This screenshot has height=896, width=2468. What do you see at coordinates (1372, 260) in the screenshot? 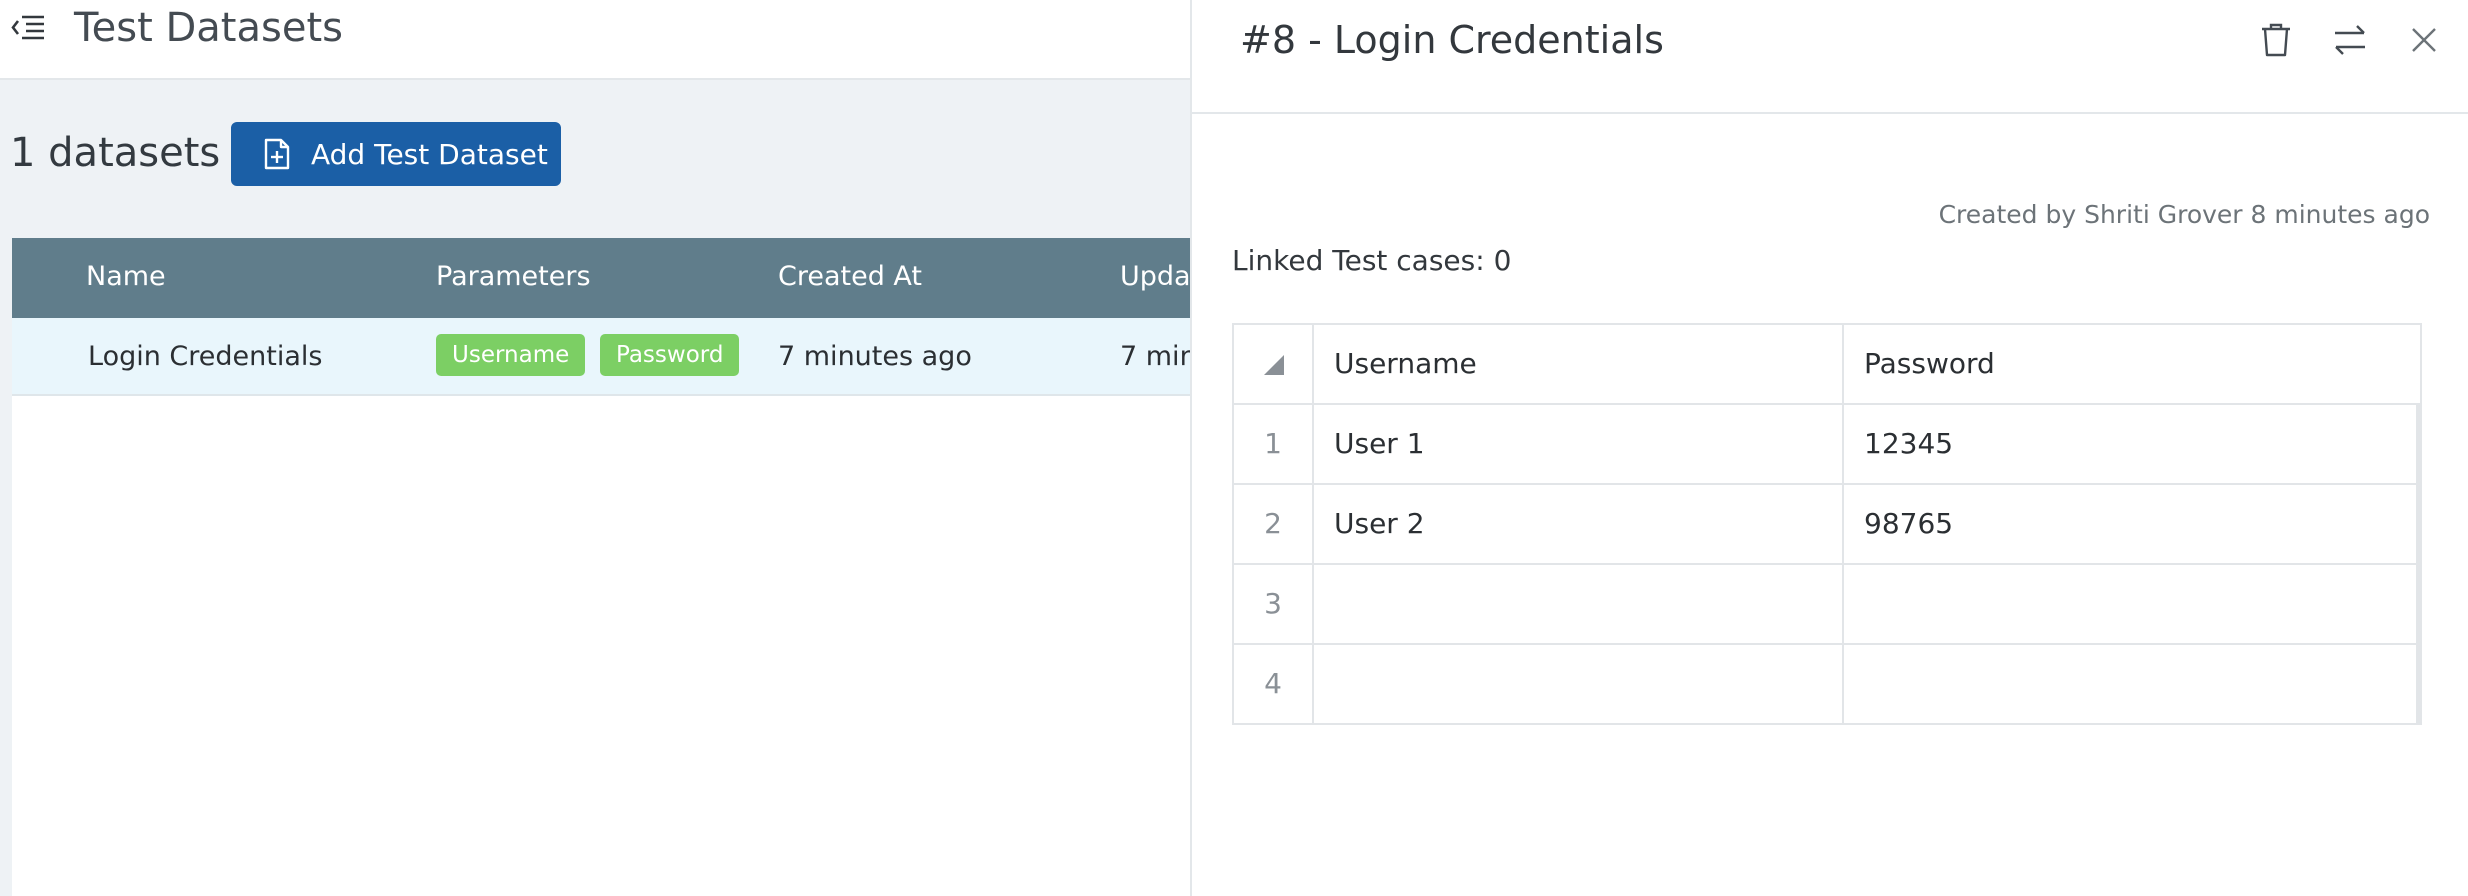
I see `linked-test-cases: Linked Test cases: 0` at bounding box center [1372, 260].